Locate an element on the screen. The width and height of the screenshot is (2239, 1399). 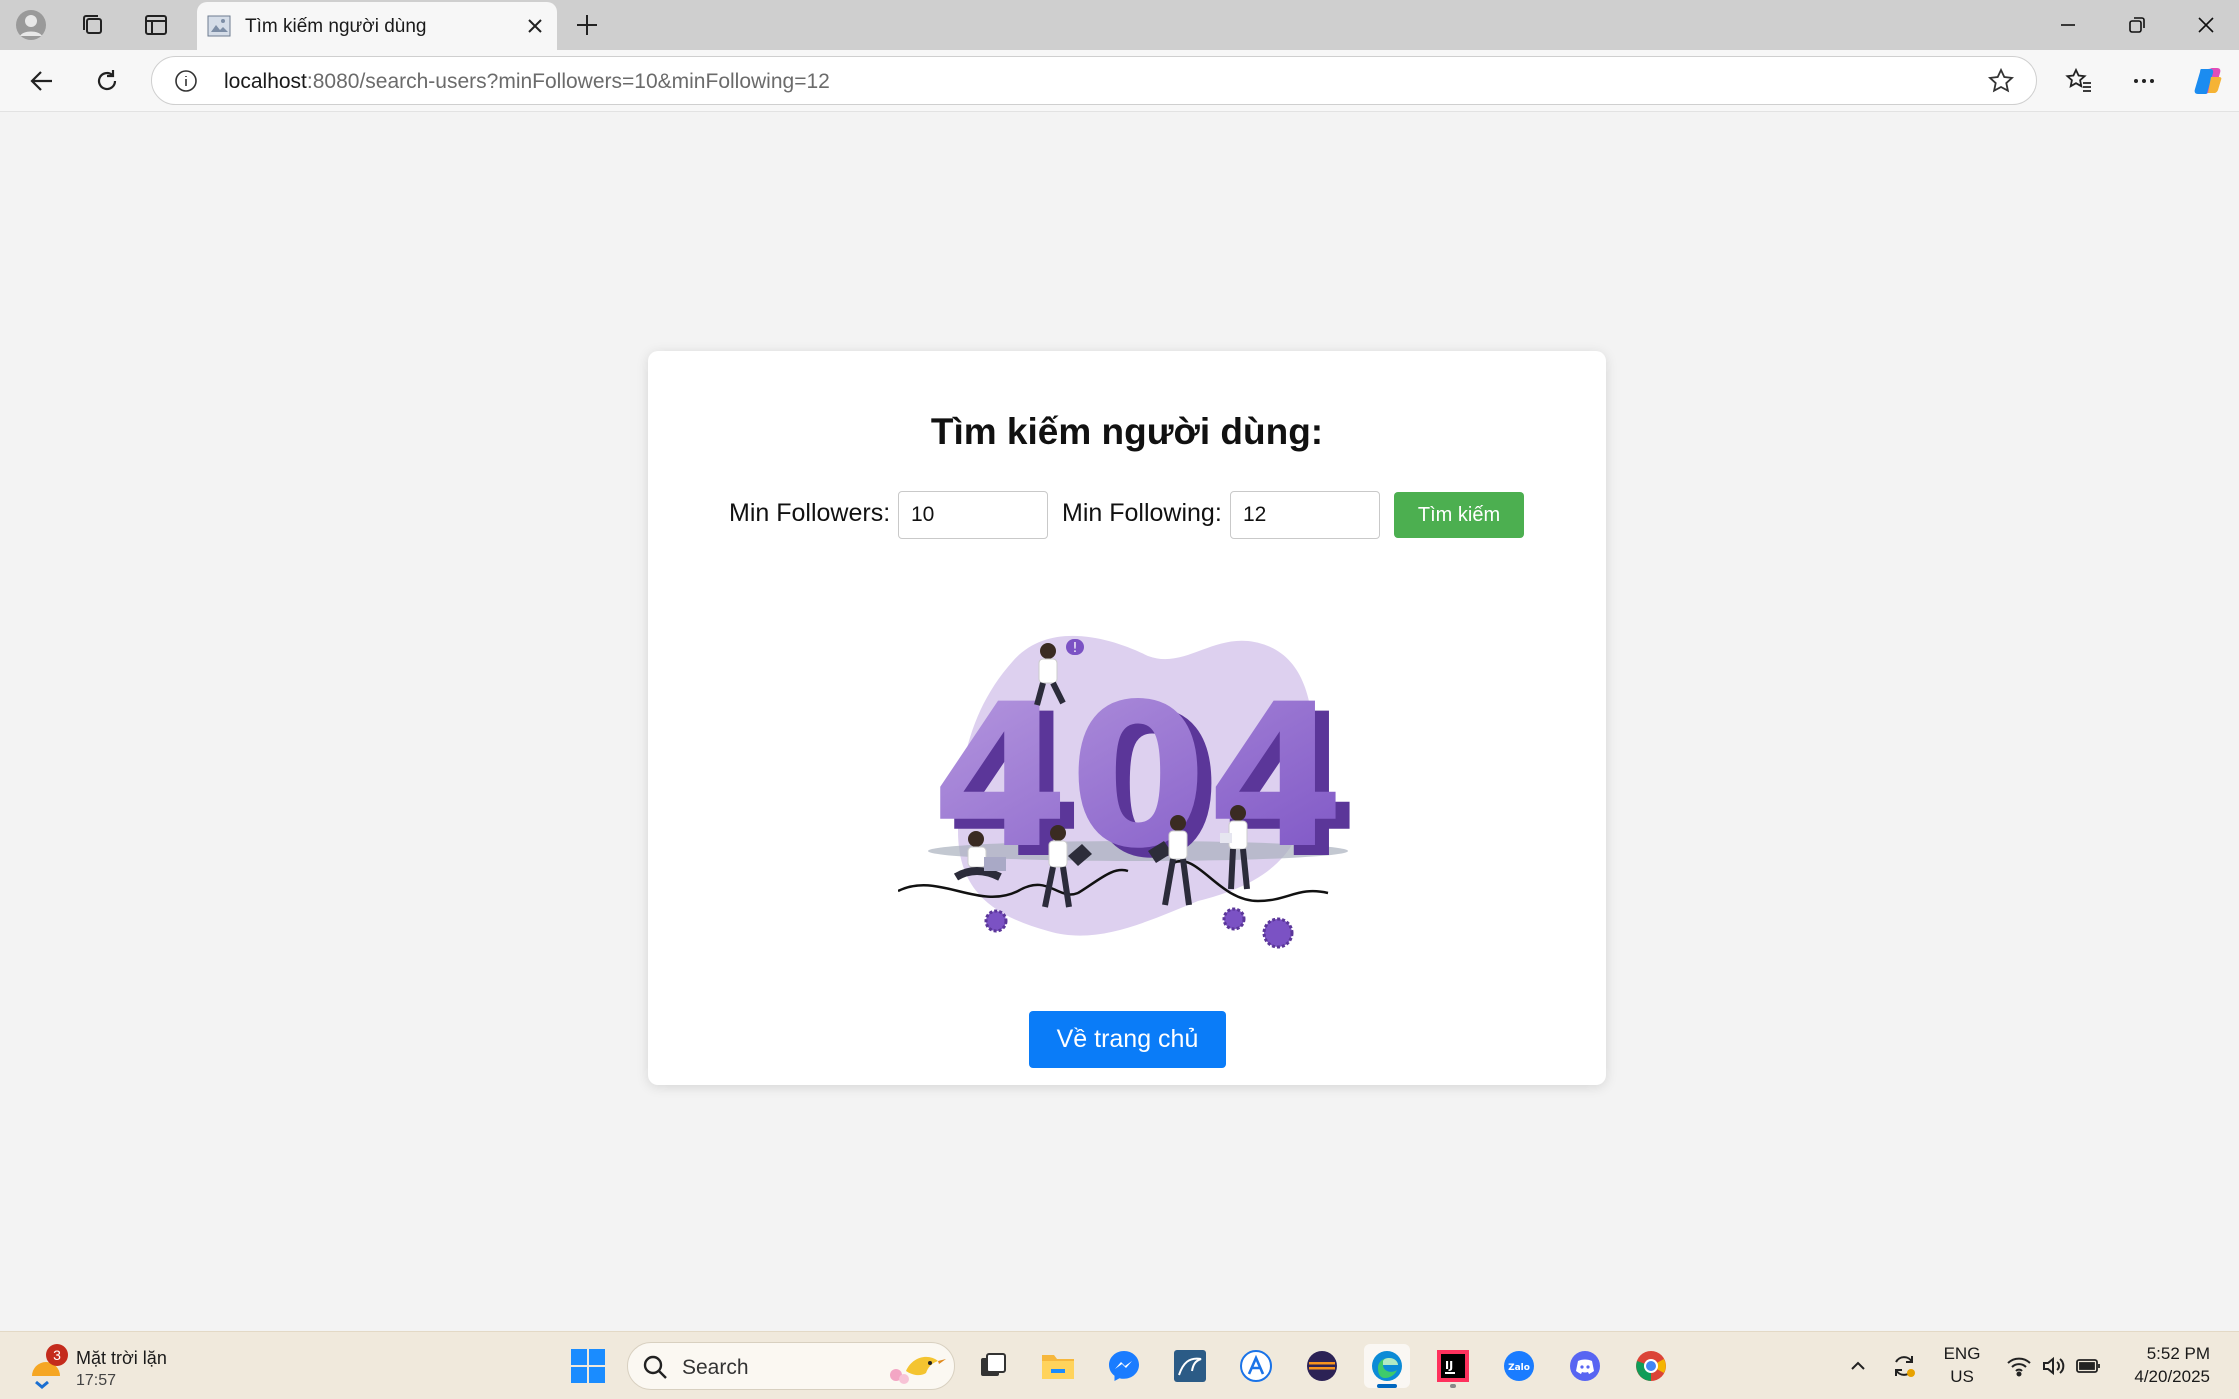
tab-title: Tìm kiếm người dùng is located at coordinates (336, 26).